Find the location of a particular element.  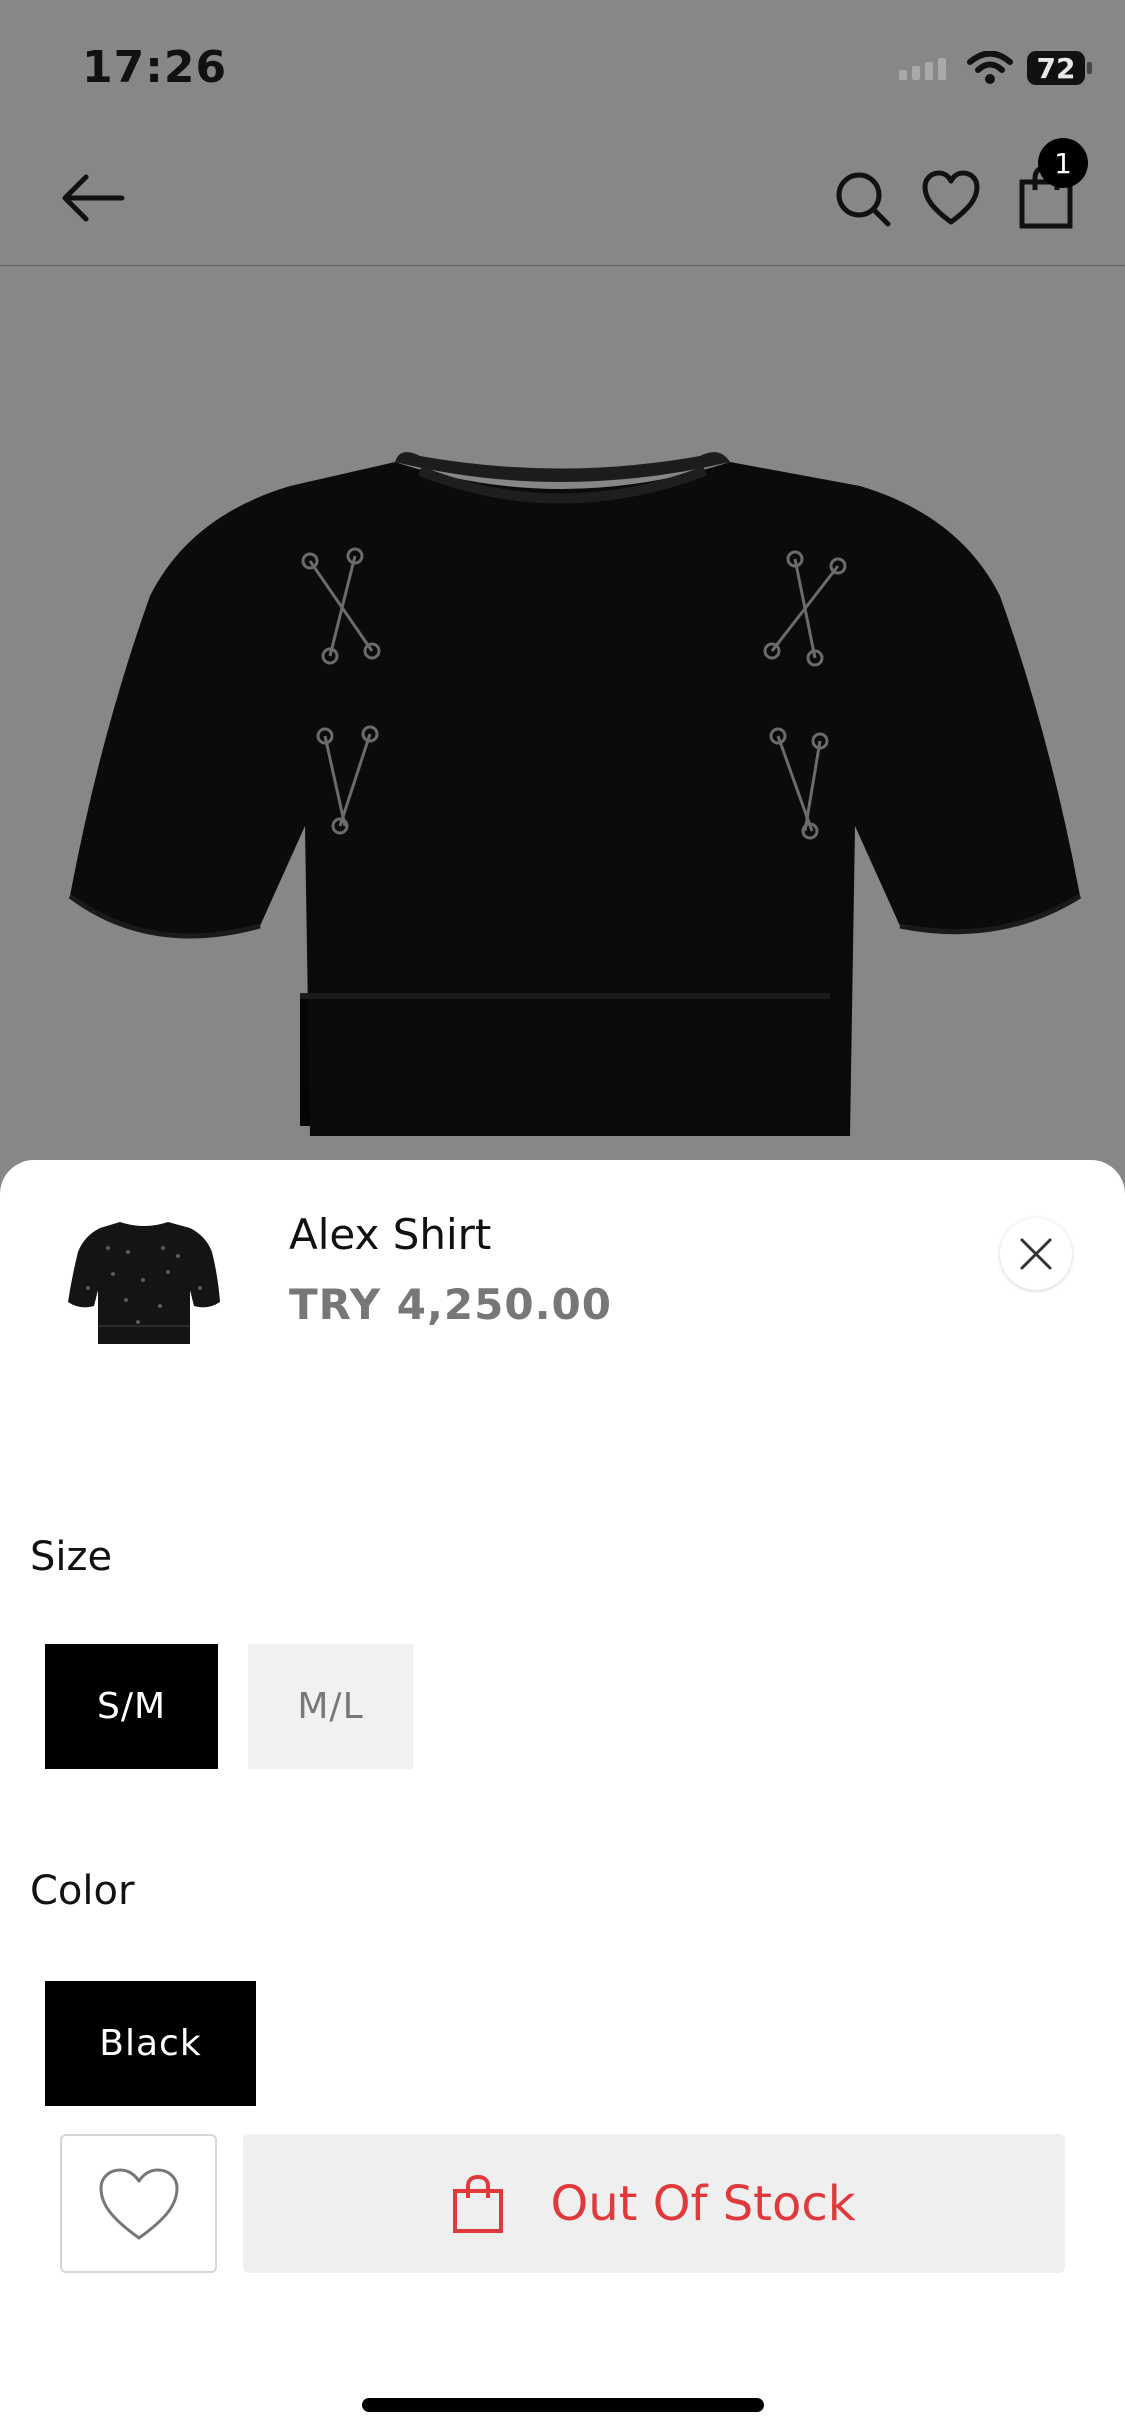

out-of-stock-button: Out Of Stock is located at coordinates (654, 2203).